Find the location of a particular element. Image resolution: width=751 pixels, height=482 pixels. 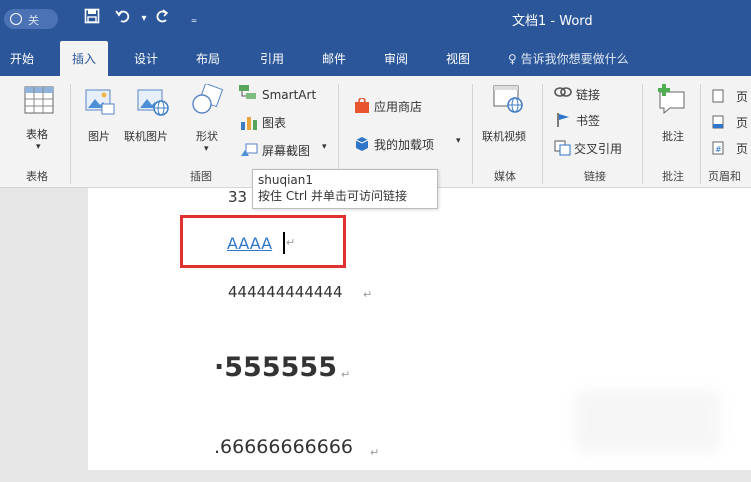

tab-design: 设计 is located at coordinates (146, 58).